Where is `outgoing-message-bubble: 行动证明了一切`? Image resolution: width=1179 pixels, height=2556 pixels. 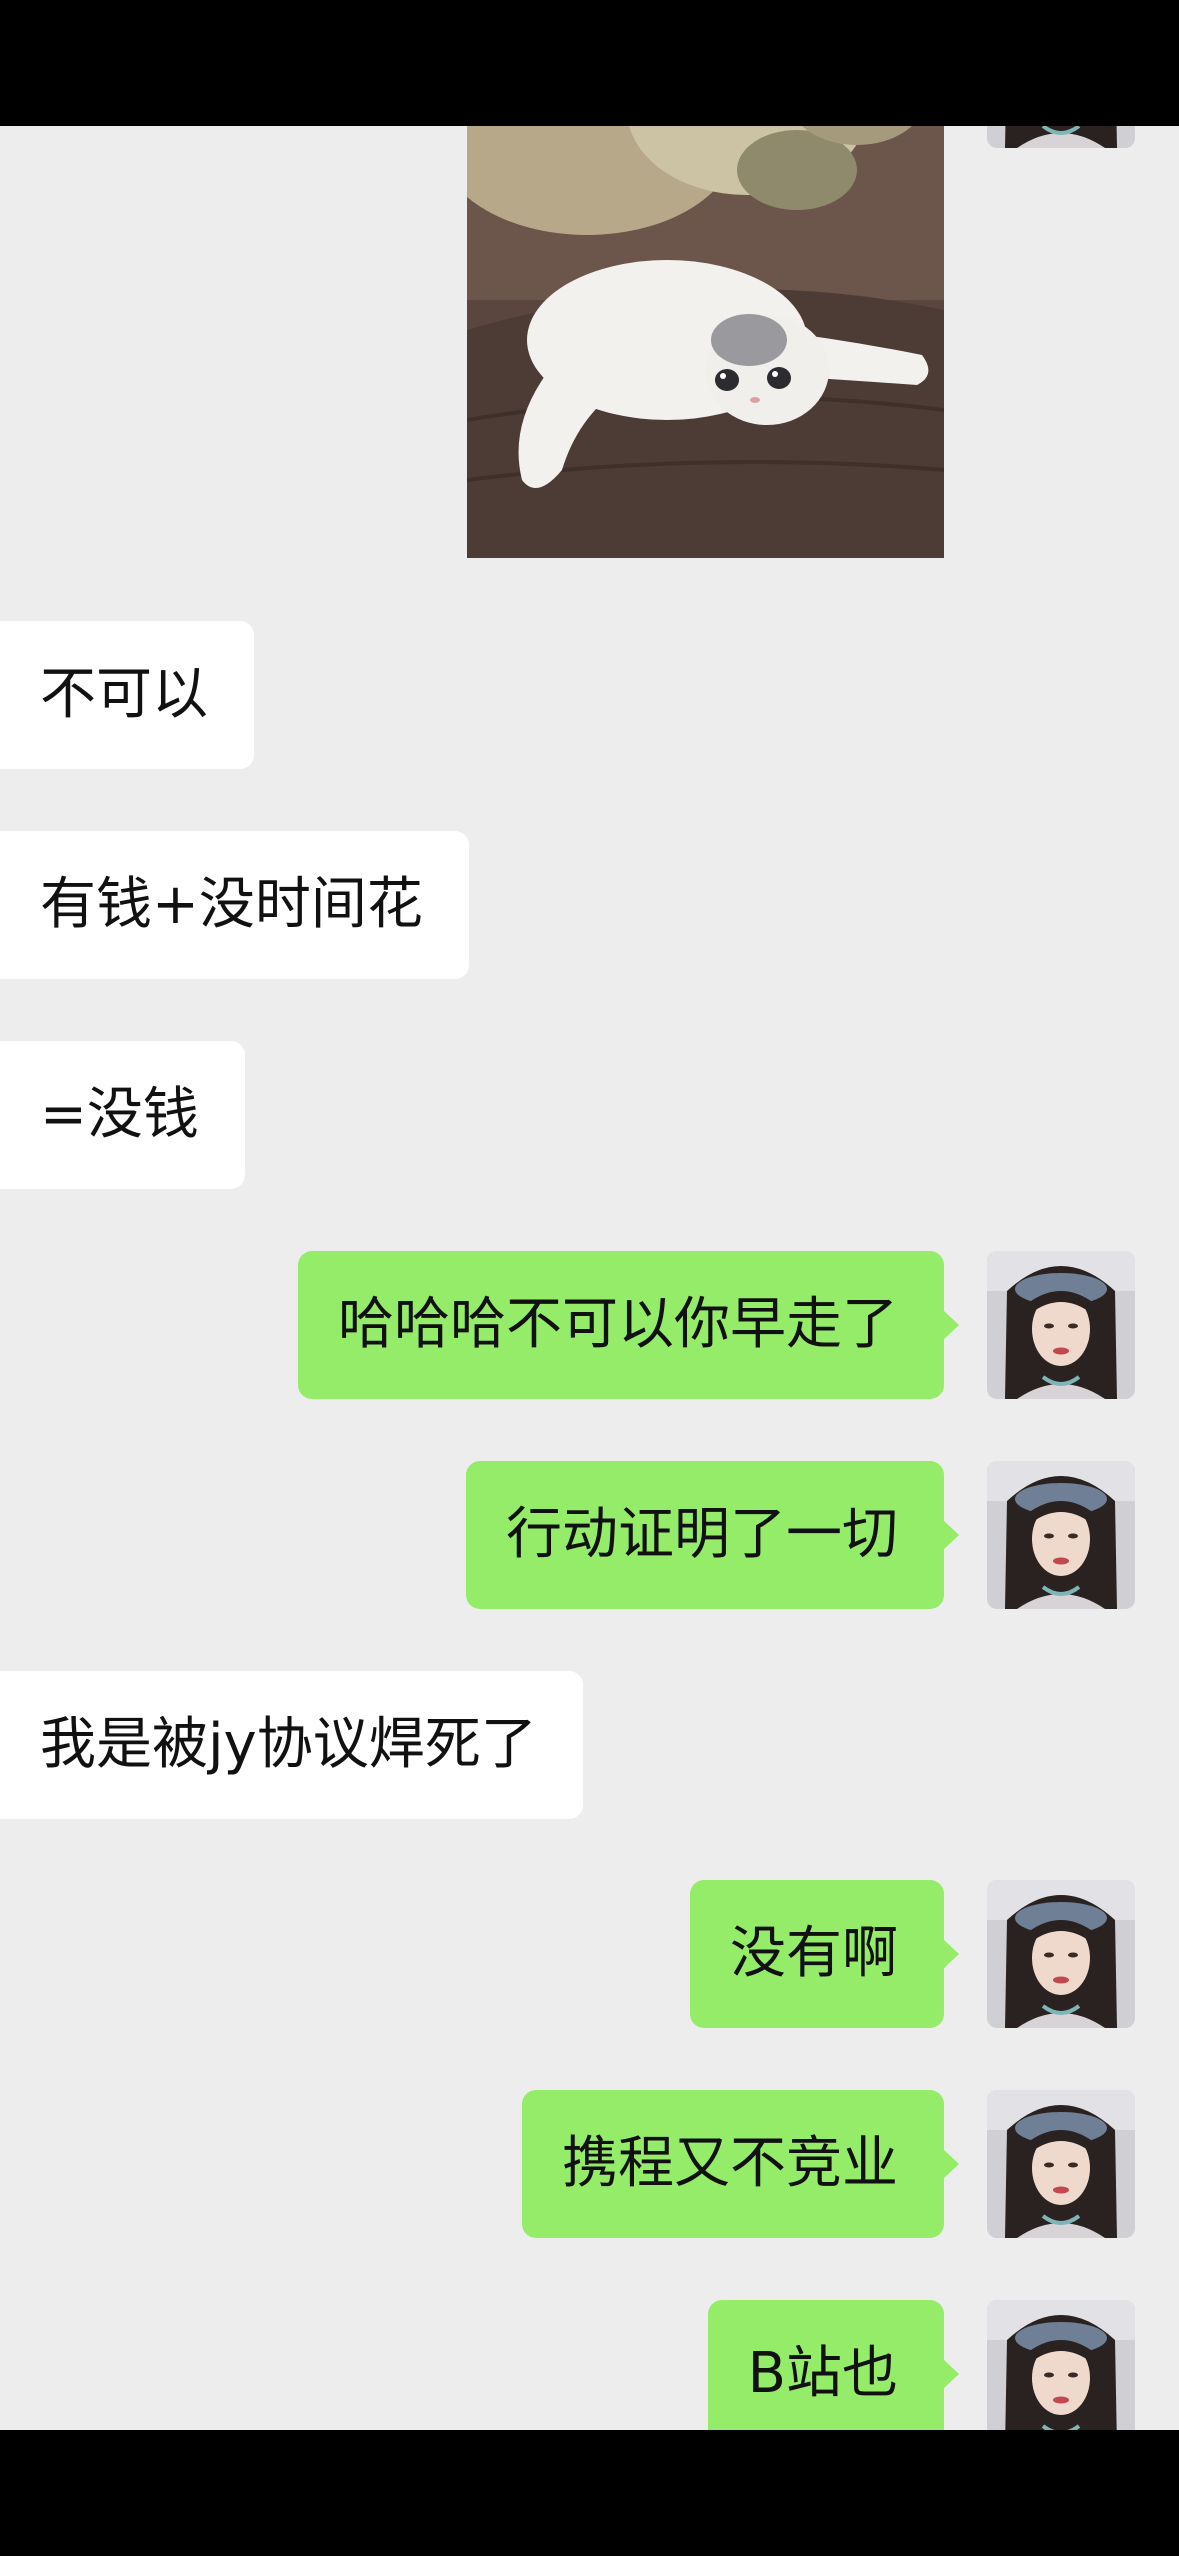
outgoing-message-bubble: 行动证明了一切 is located at coordinates (712, 1535).